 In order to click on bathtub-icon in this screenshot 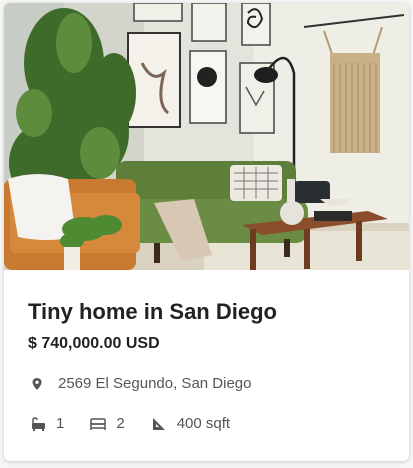, I will do `click(38, 423)`.